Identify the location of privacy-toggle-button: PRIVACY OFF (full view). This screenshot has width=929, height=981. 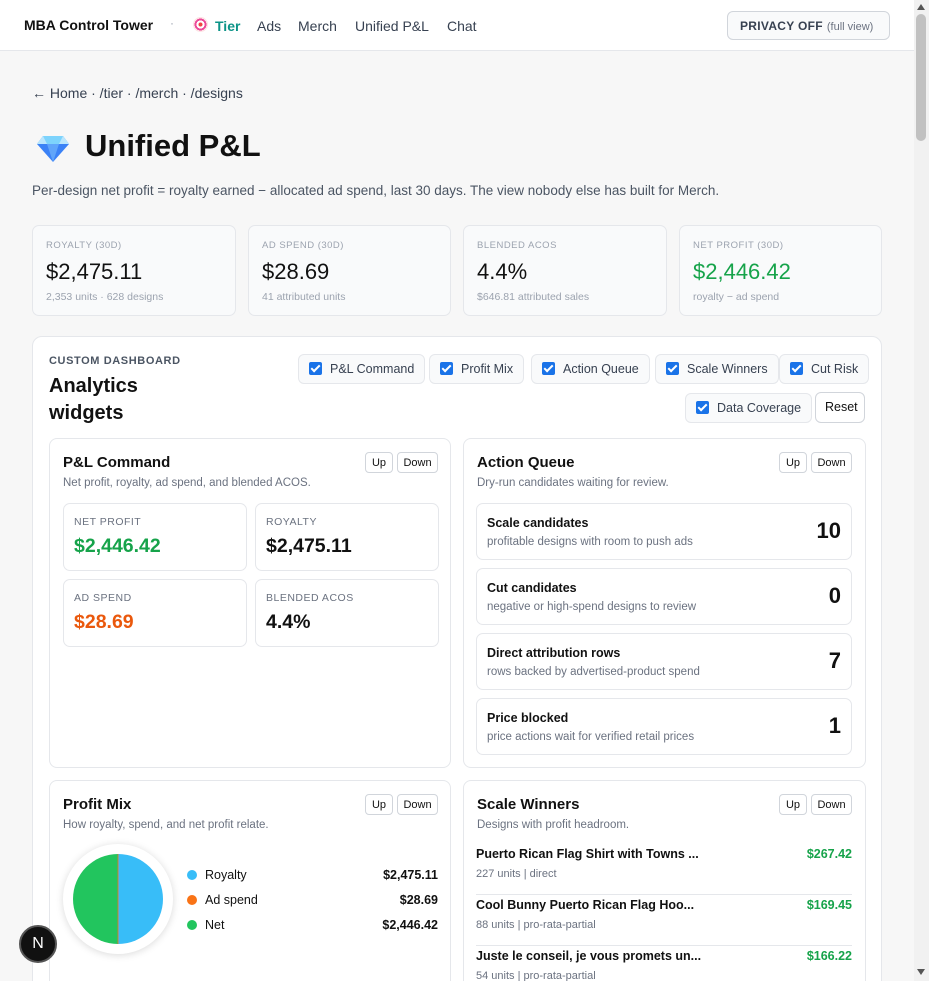
(808, 25).